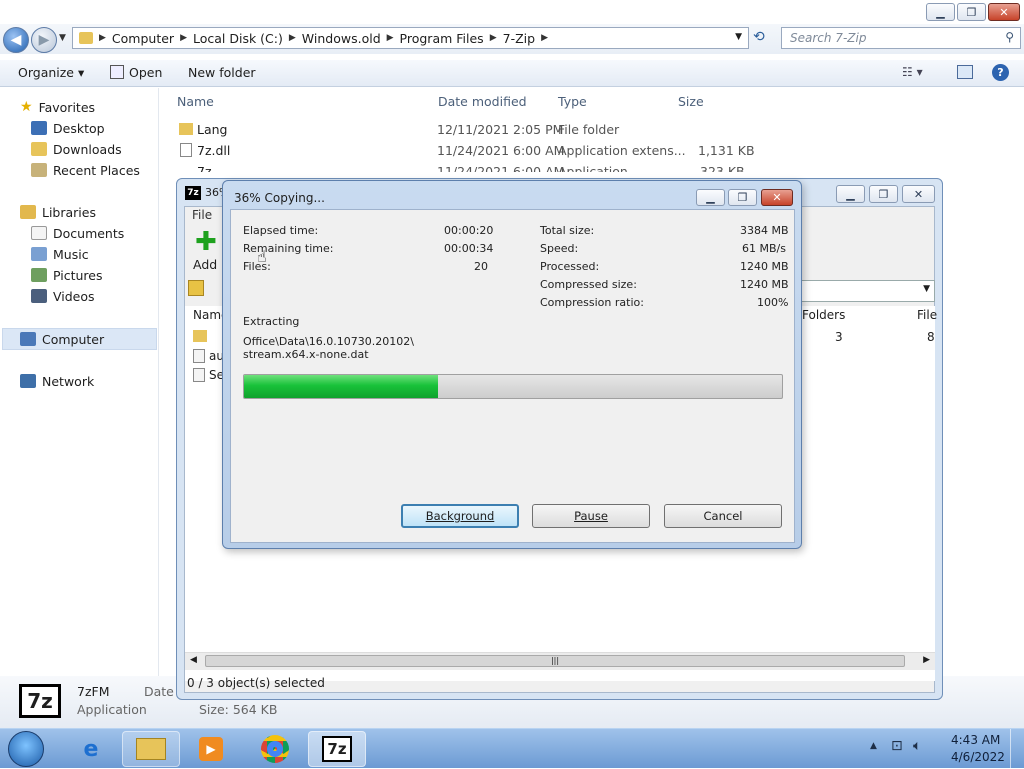  What do you see at coordinates (519, 38) in the screenshot?
I see `breadcrumb-7zip: 7-Zip` at bounding box center [519, 38].